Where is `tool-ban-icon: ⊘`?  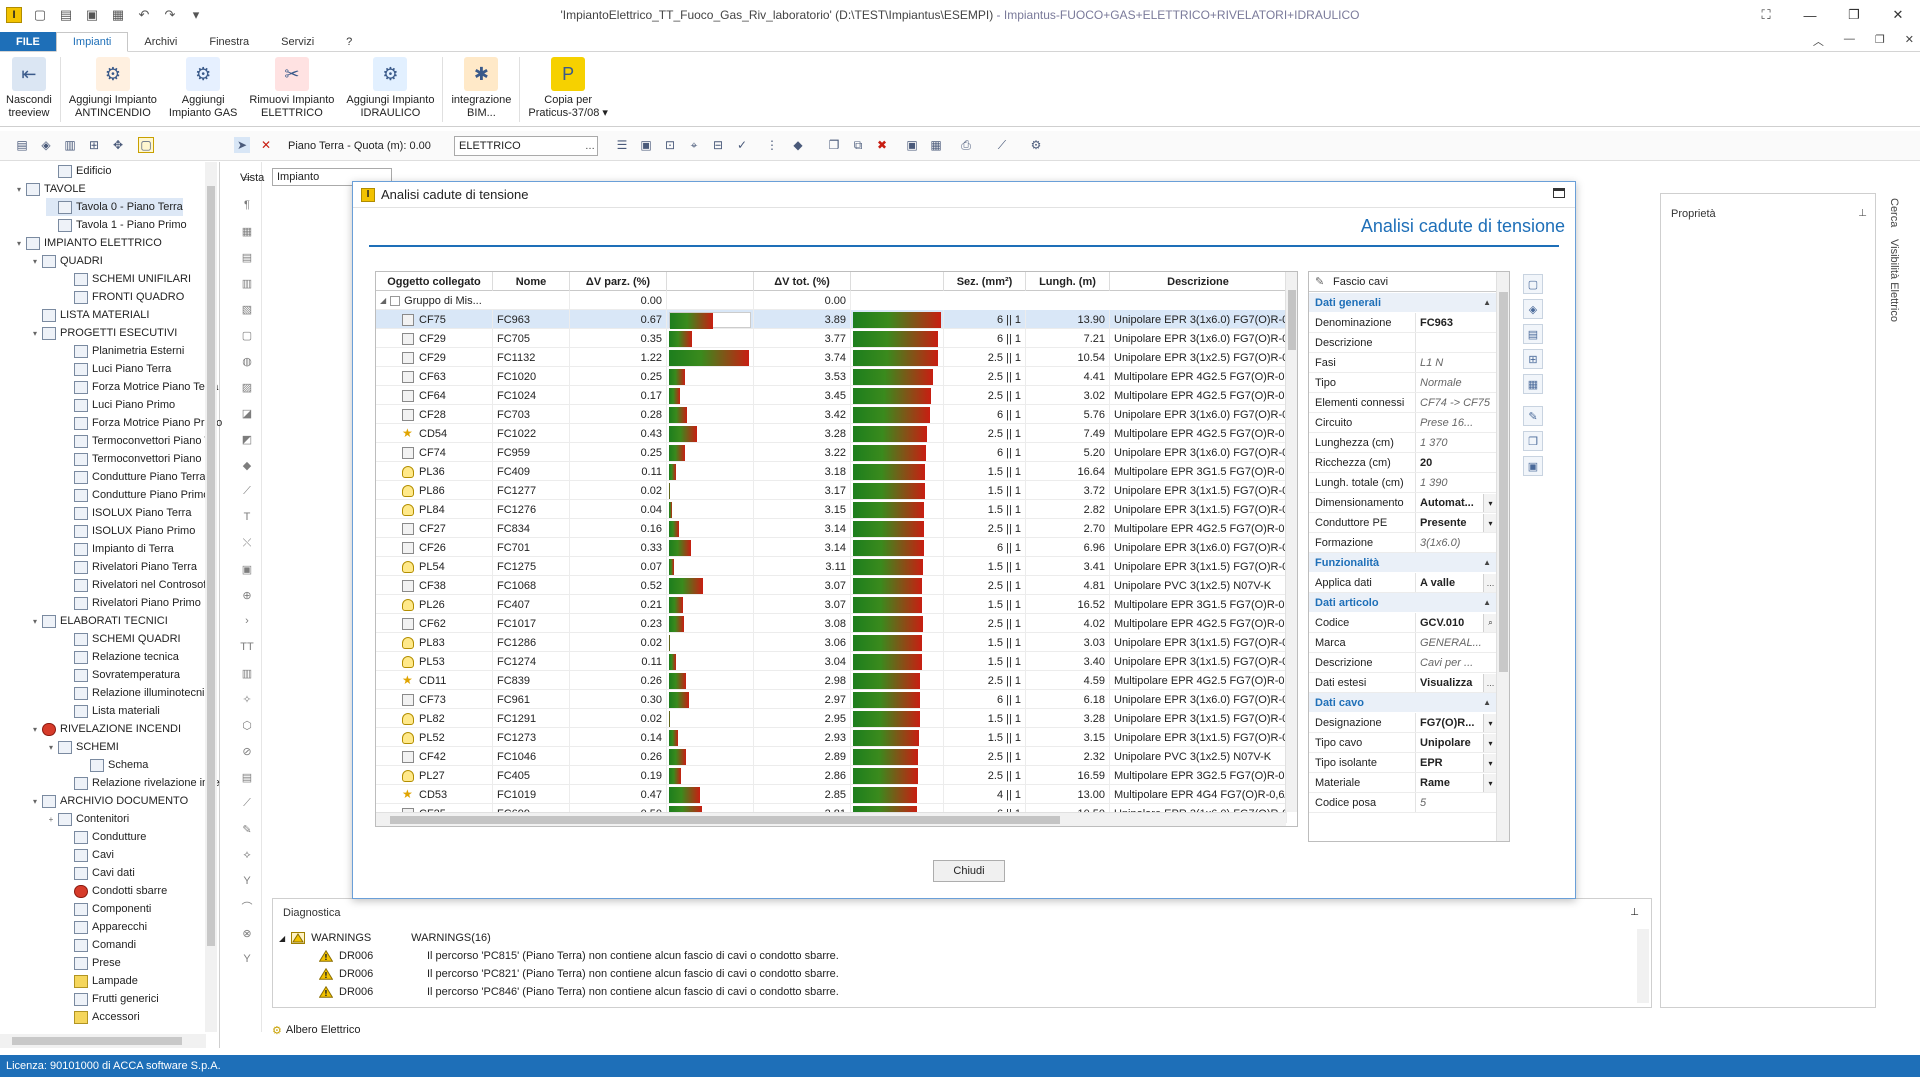 tool-ban-icon: ⊘ is located at coordinates (247, 751).